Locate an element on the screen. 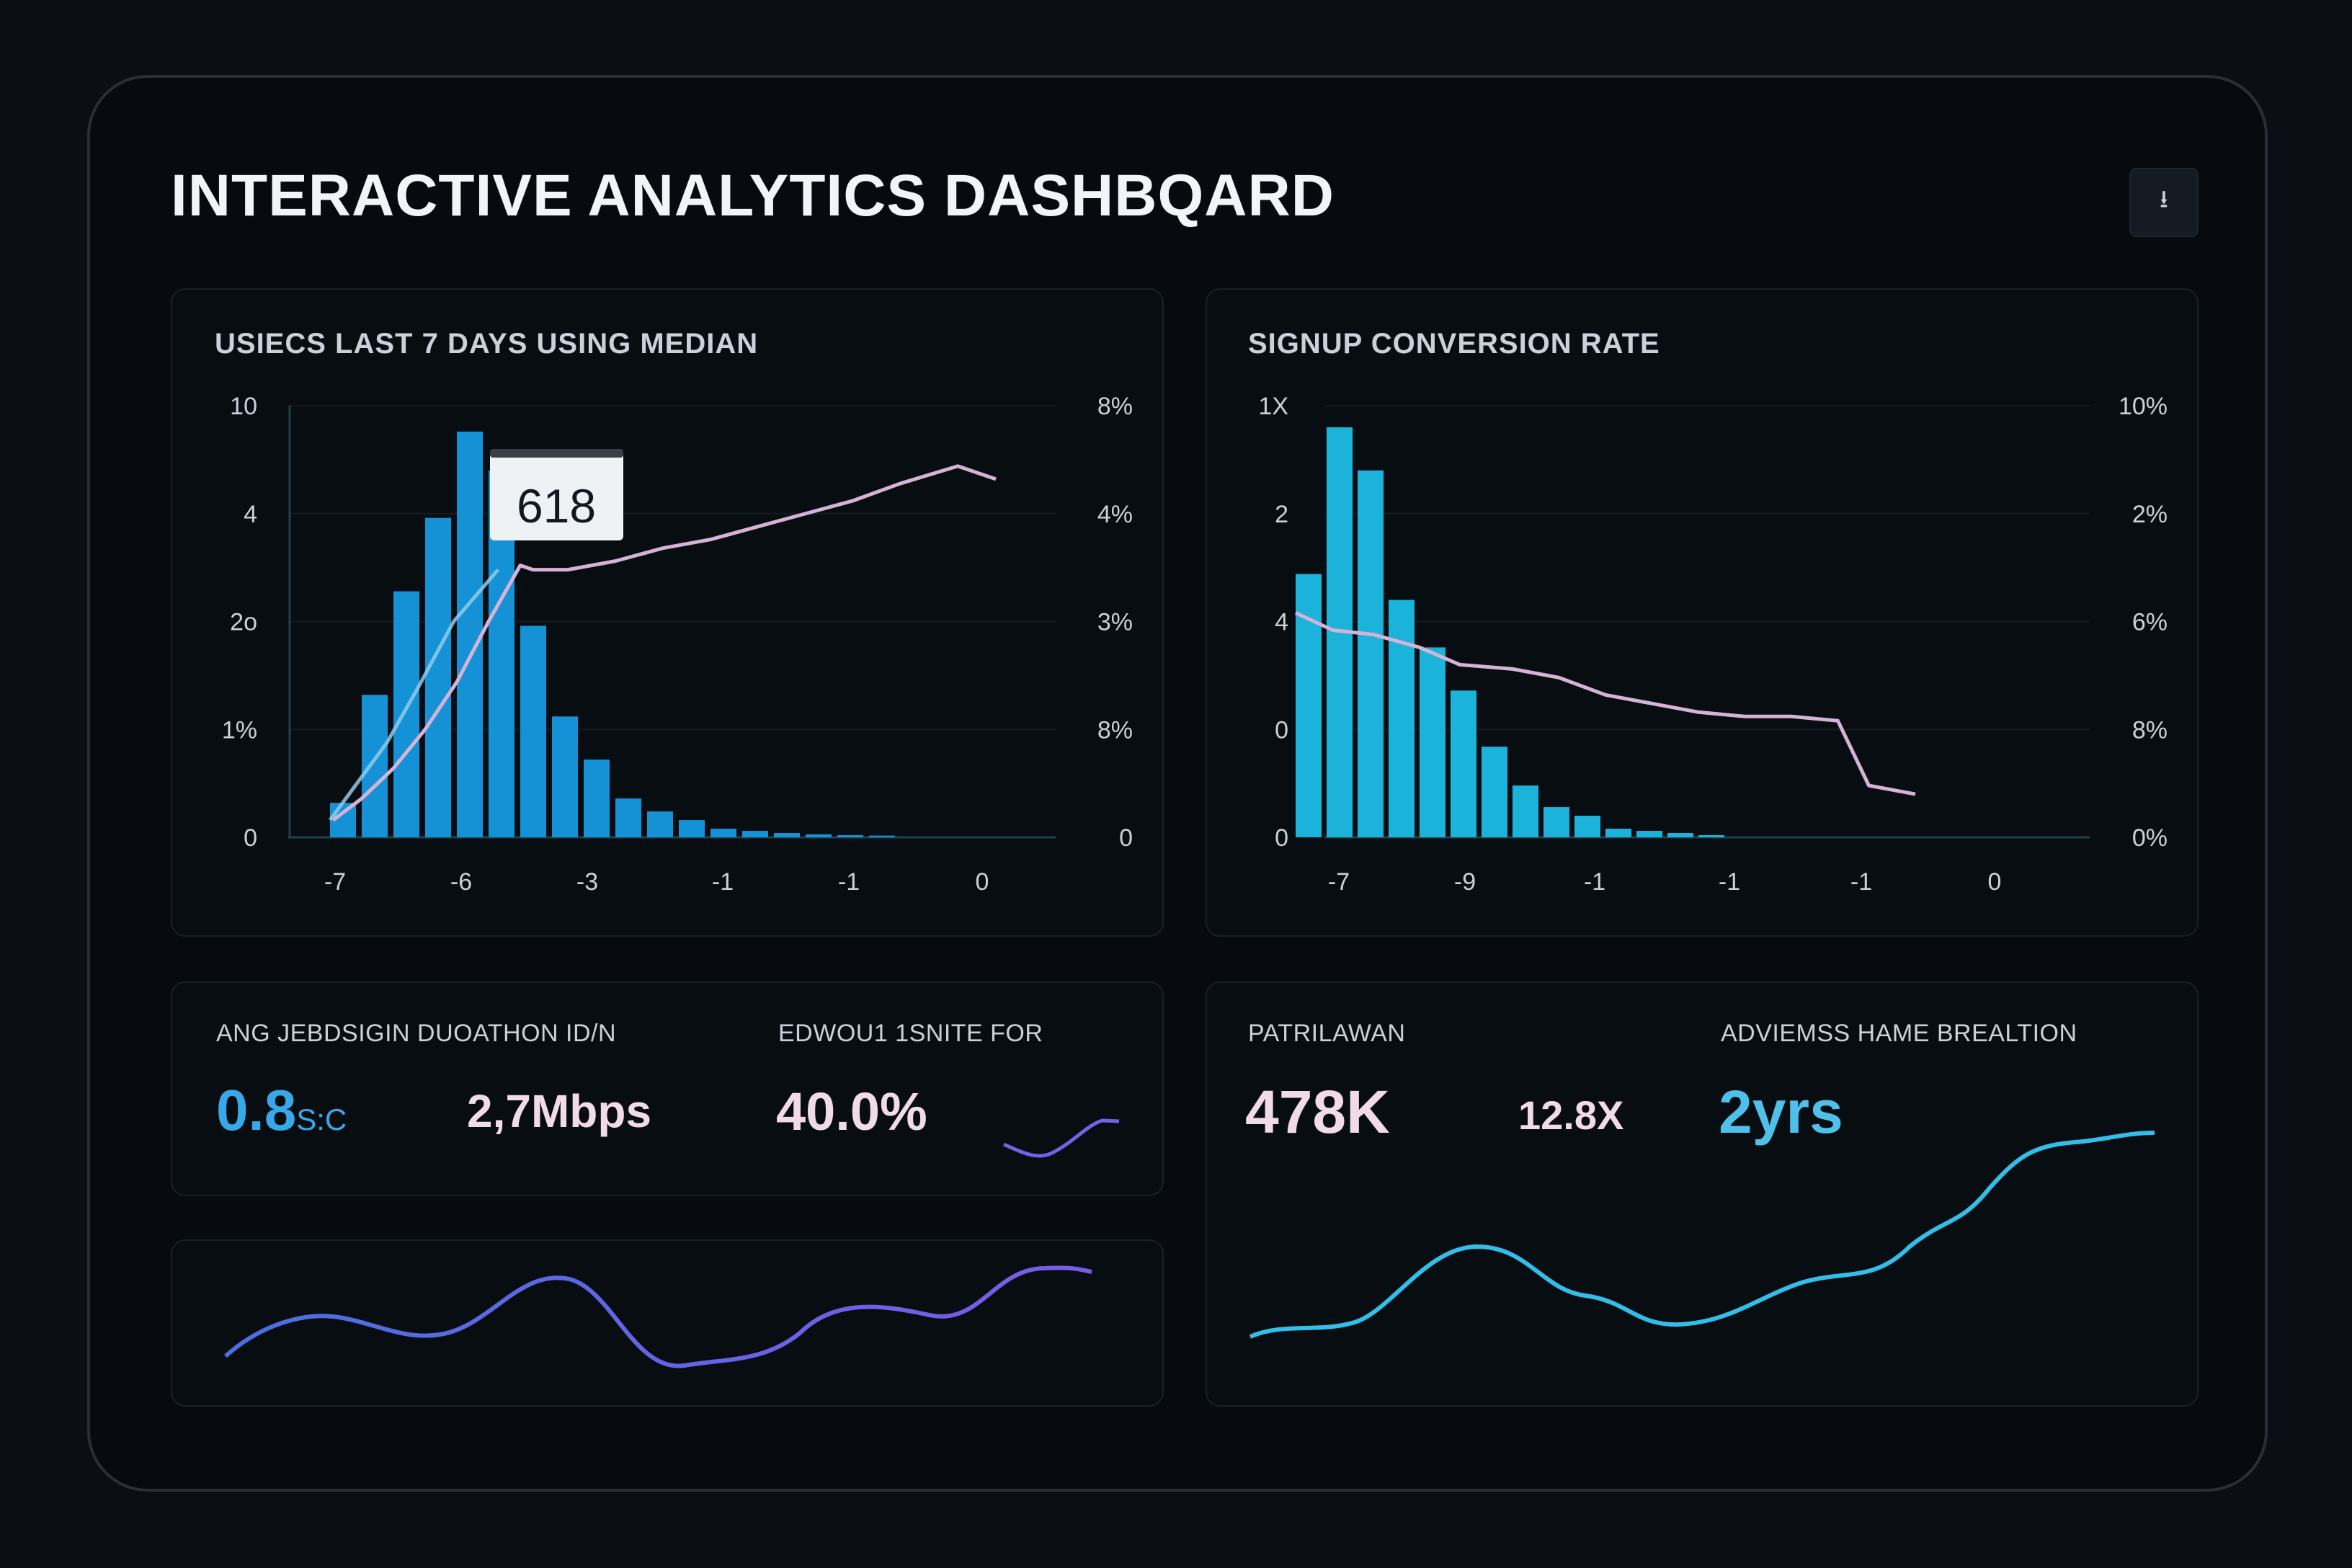  sparkline-right-path is located at coordinates (1702, 1235).